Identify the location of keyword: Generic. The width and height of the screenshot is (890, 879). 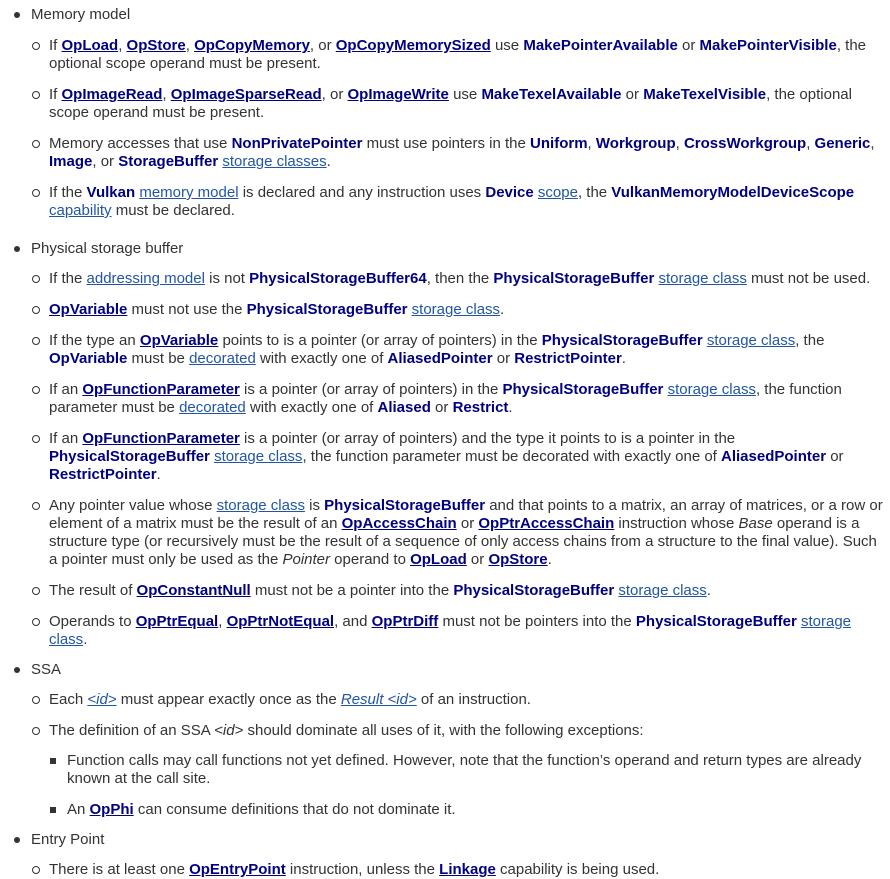
(842, 143).